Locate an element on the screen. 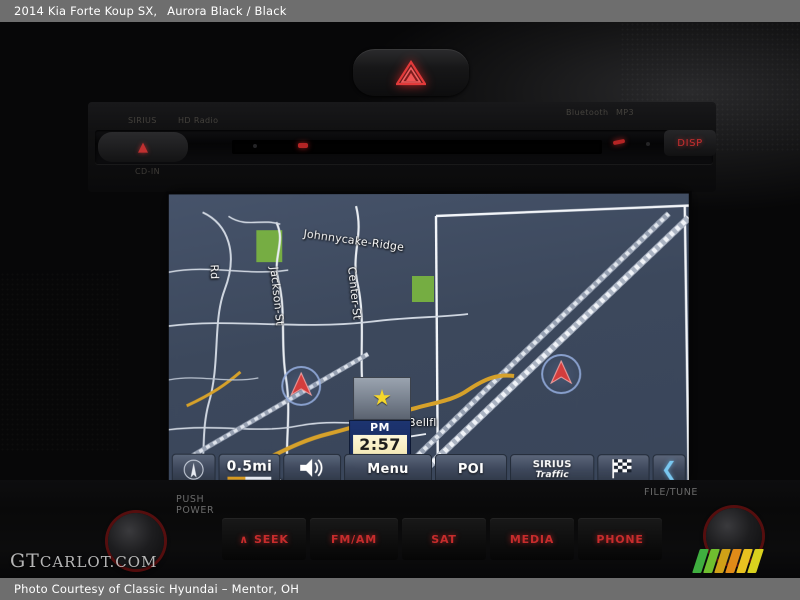 This screenshot has width=800, height=600. watermark-prefix: GT is located at coordinates (25, 561).